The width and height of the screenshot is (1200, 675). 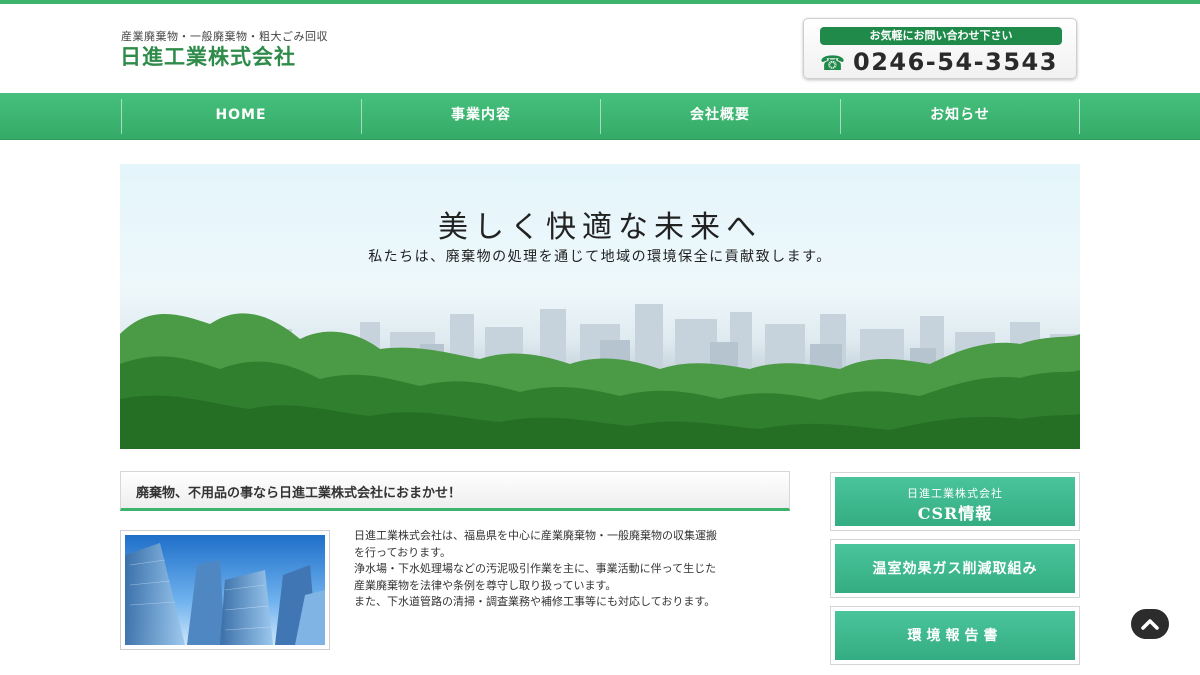 What do you see at coordinates (955, 513) in the screenshot?
I see `csr-banner-title: CSR情報` at bounding box center [955, 513].